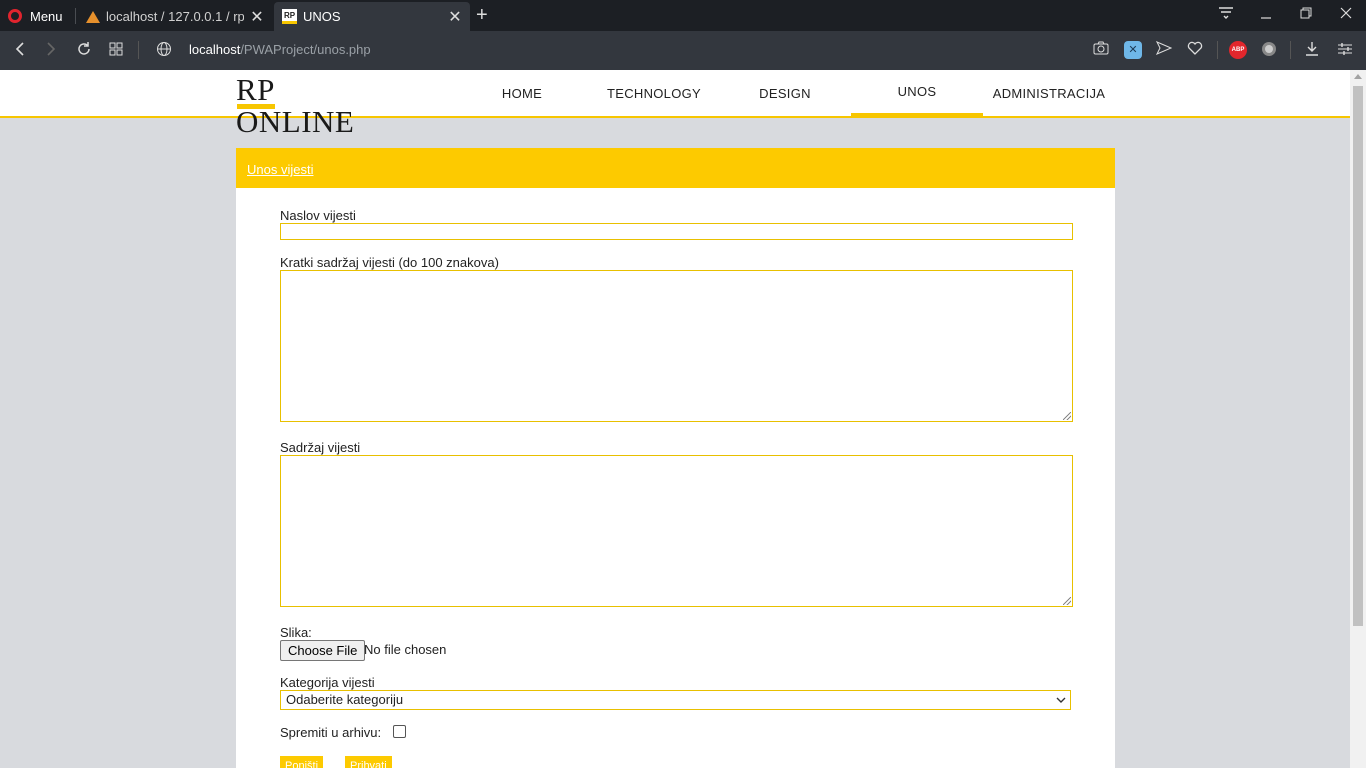 This screenshot has height=768, width=1366. Describe the element at coordinates (1358, 356) in the screenshot. I see `scrollbar-thumb` at that location.